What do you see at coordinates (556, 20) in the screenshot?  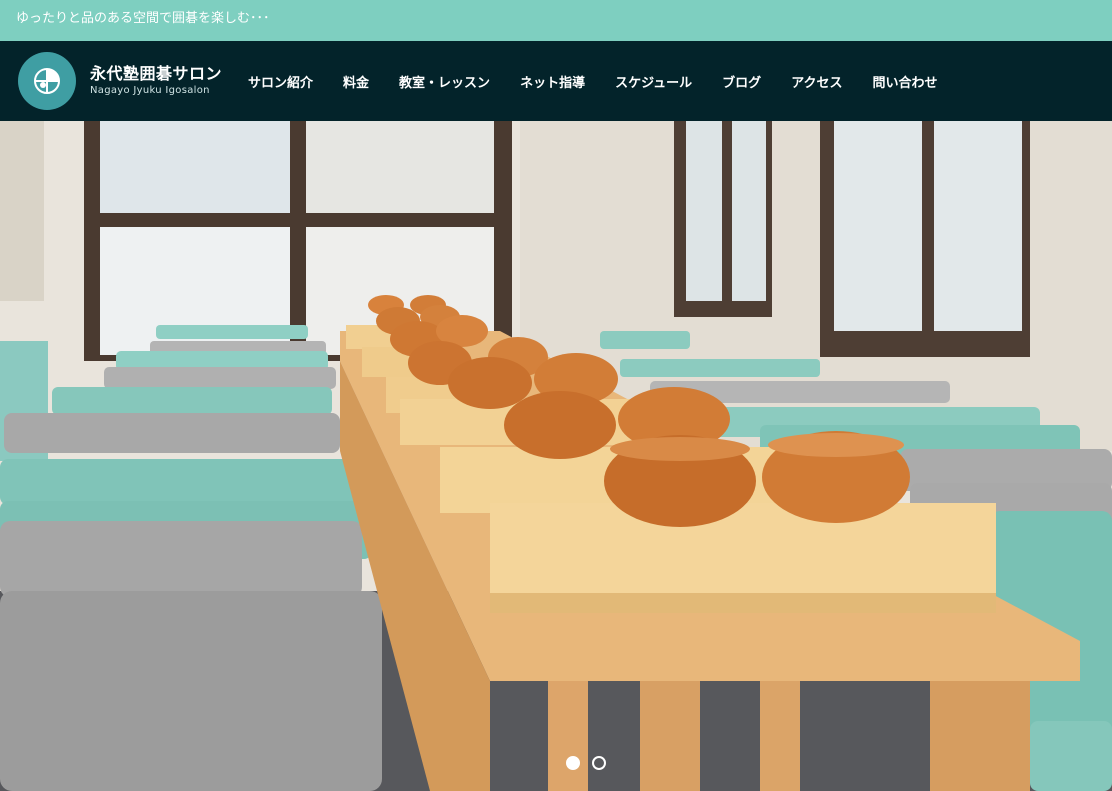 I see `top-tagline-bar: ゆったりと品のある空間で囲碁を楽しむ･･･` at bounding box center [556, 20].